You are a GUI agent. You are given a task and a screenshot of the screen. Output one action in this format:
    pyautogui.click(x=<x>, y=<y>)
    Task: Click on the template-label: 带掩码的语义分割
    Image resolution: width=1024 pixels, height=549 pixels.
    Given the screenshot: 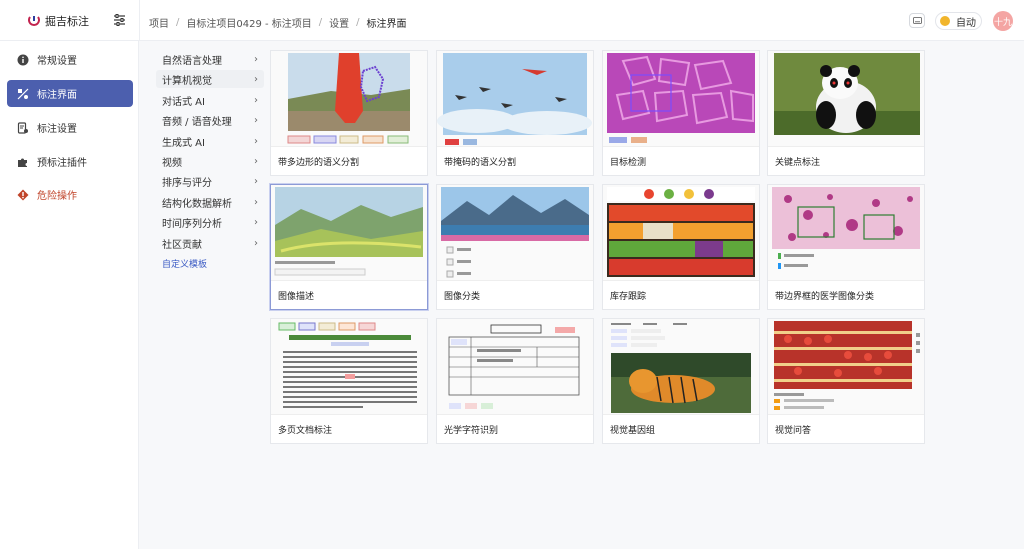 What is the action you would take?
    pyautogui.click(x=480, y=163)
    